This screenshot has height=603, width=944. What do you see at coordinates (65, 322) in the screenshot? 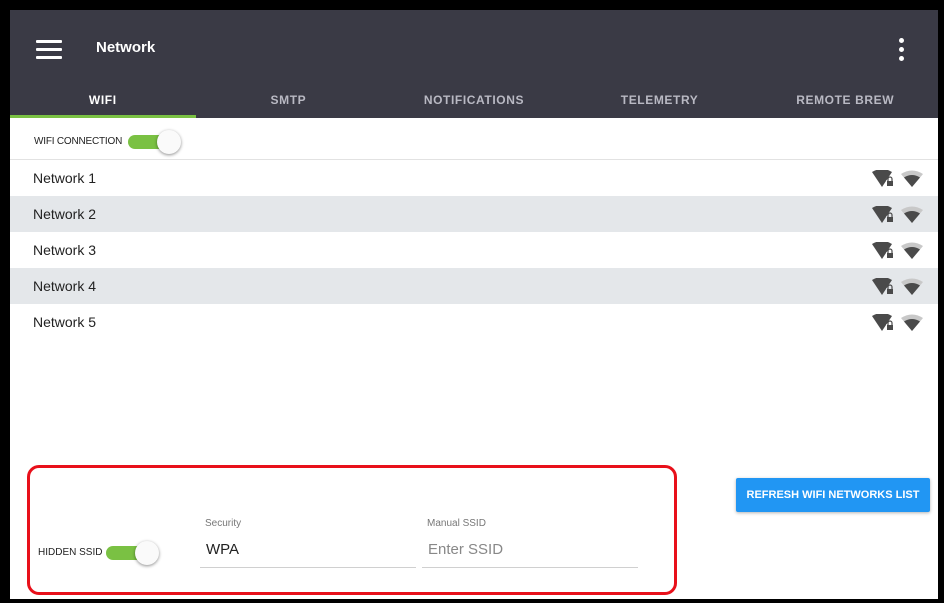
I see `network-name: Network 5` at bounding box center [65, 322].